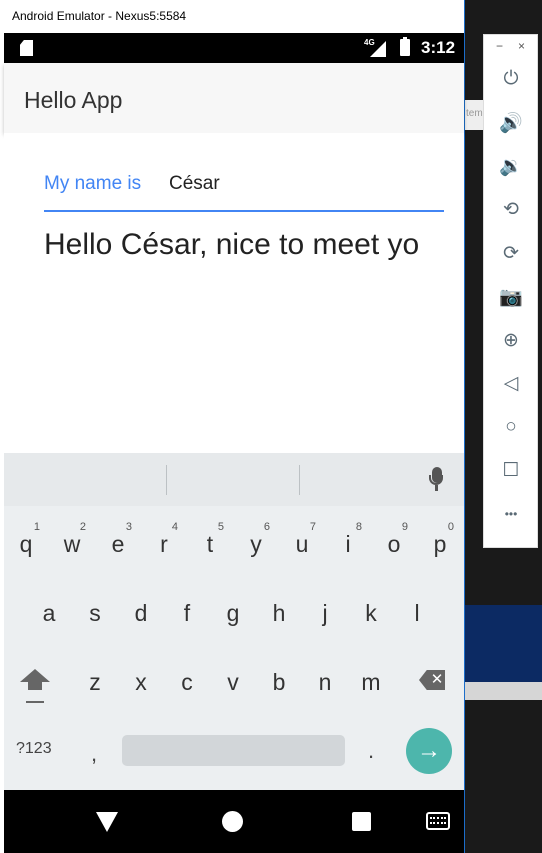 The width and height of the screenshot is (542, 853). I want to click on key-label: p, so click(440, 544).